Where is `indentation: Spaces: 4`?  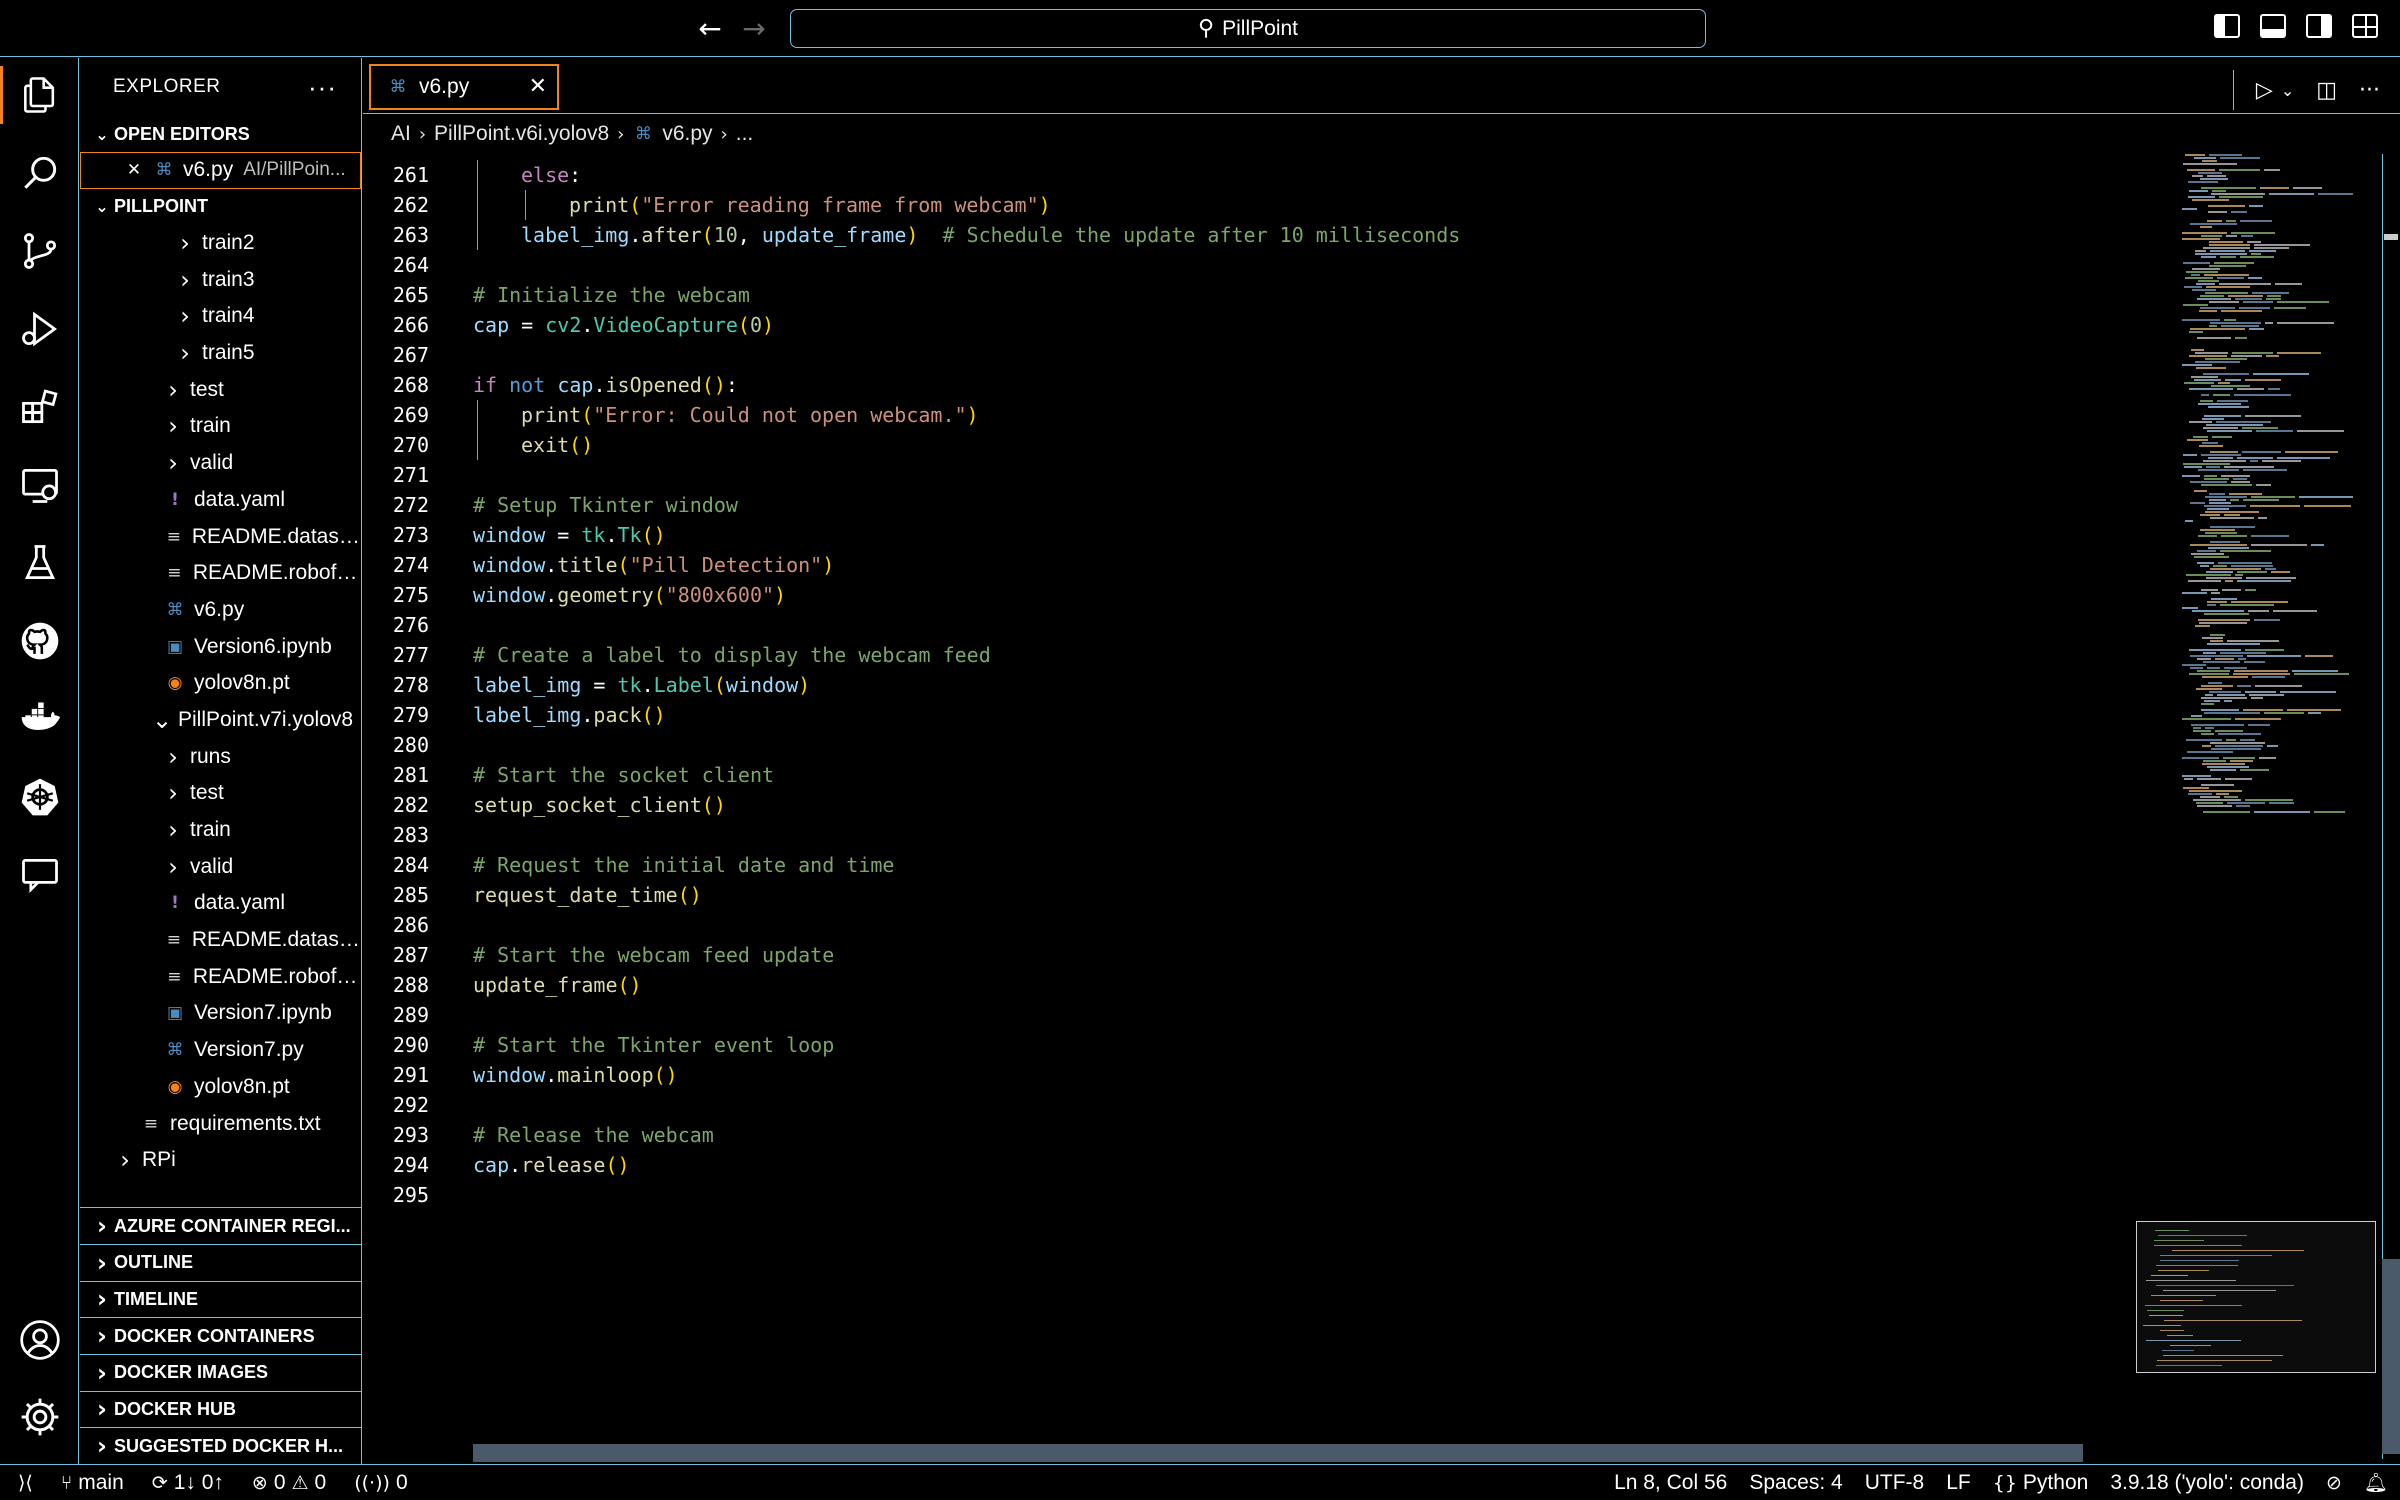 indentation: Spaces: 4 is located at coordinates (1795, 1483).